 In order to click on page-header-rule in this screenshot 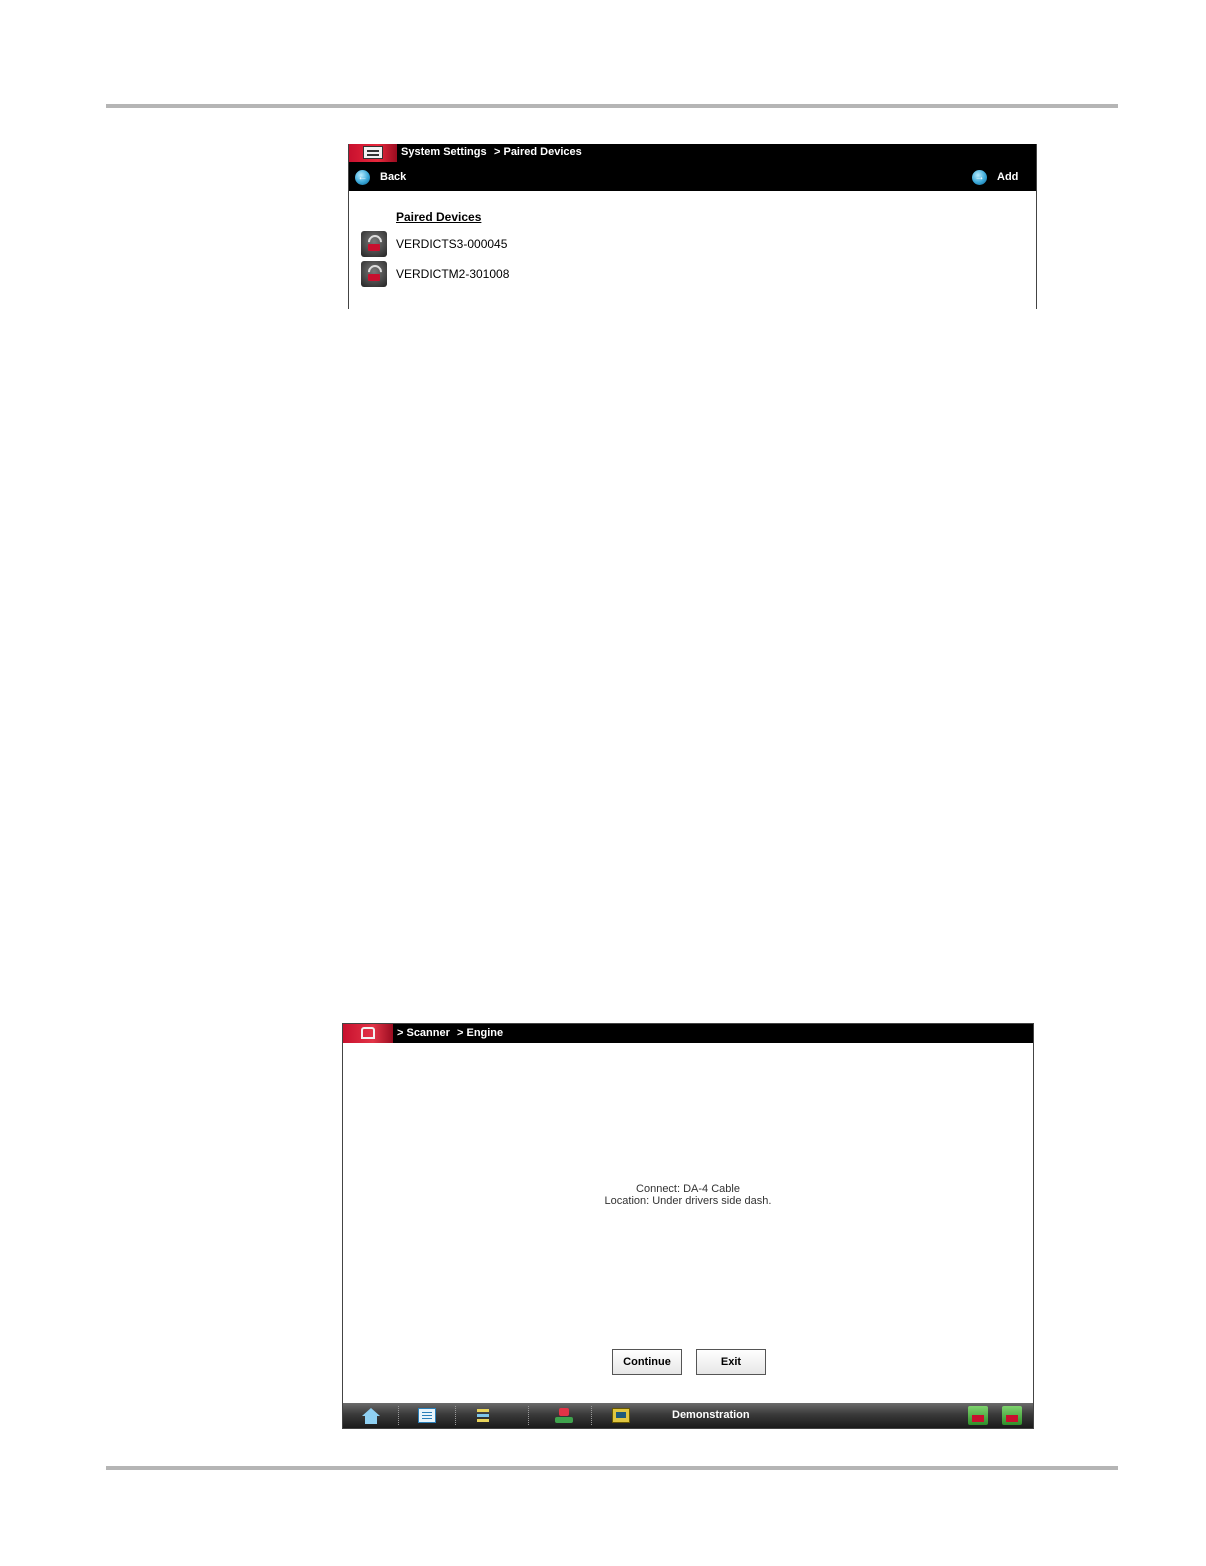, I will do `click(612, 106)`.